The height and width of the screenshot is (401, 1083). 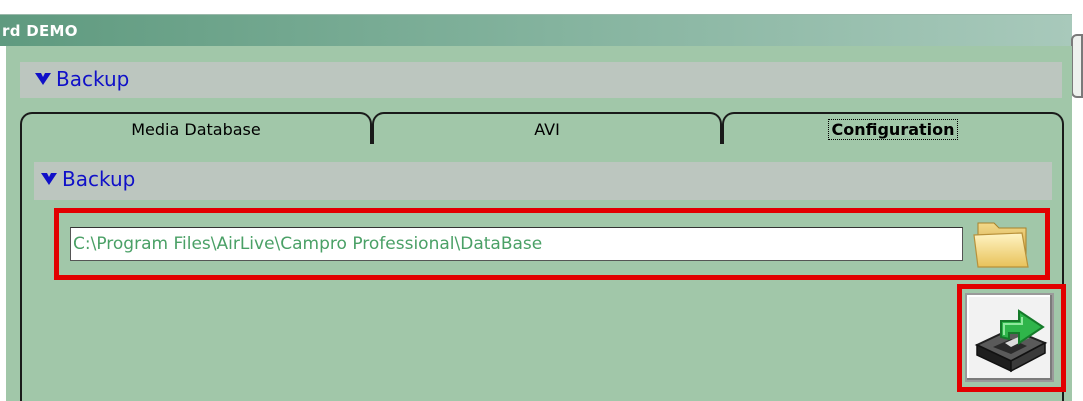 I want to click on tab-configuration: Configuration, so click(x=893, y=128).